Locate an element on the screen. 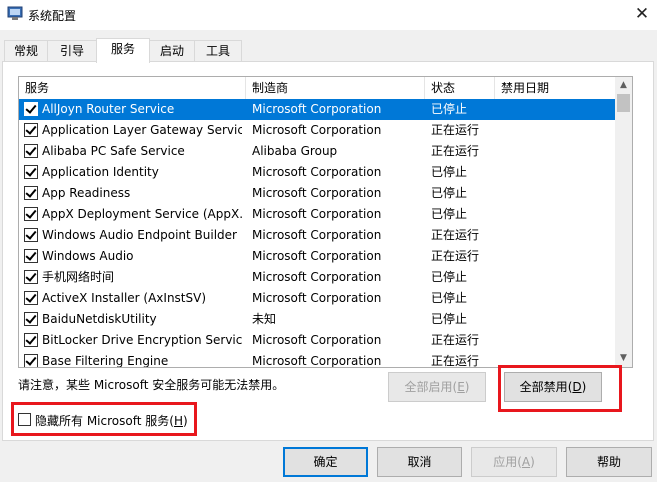 The image size is (657, 482). service-name: Alibaba PC Safe Service is located at coordinates (113, 151).